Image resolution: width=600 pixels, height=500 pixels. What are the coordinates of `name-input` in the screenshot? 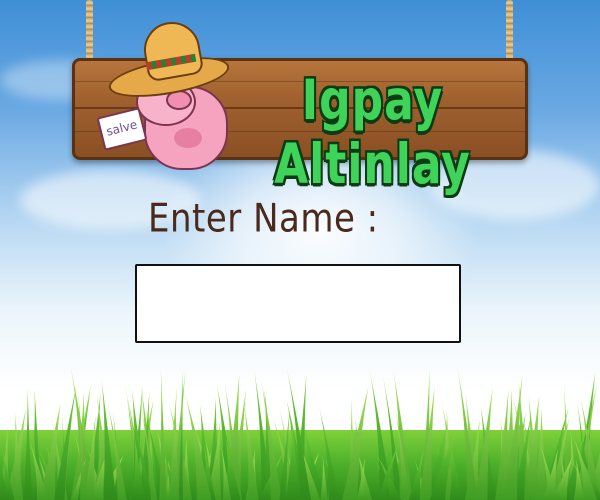 It's located at (298, 303).